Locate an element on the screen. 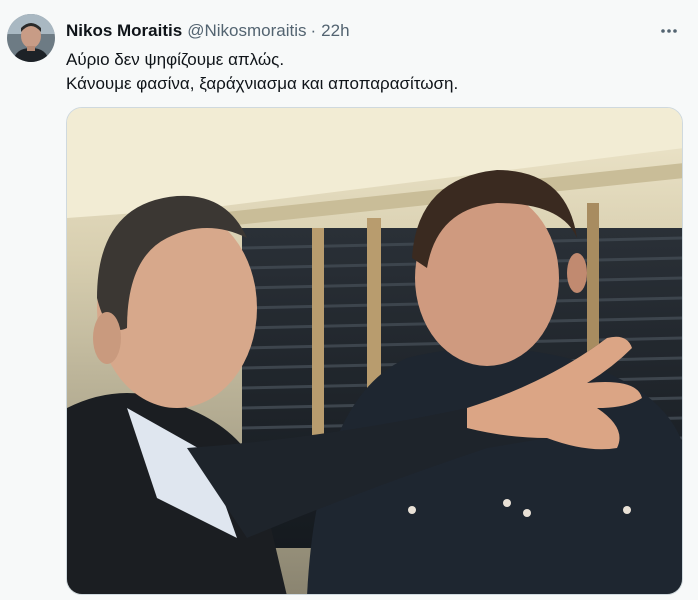 This screenshot has width=698, height=600. avatar is located at coordinates (31, 38).